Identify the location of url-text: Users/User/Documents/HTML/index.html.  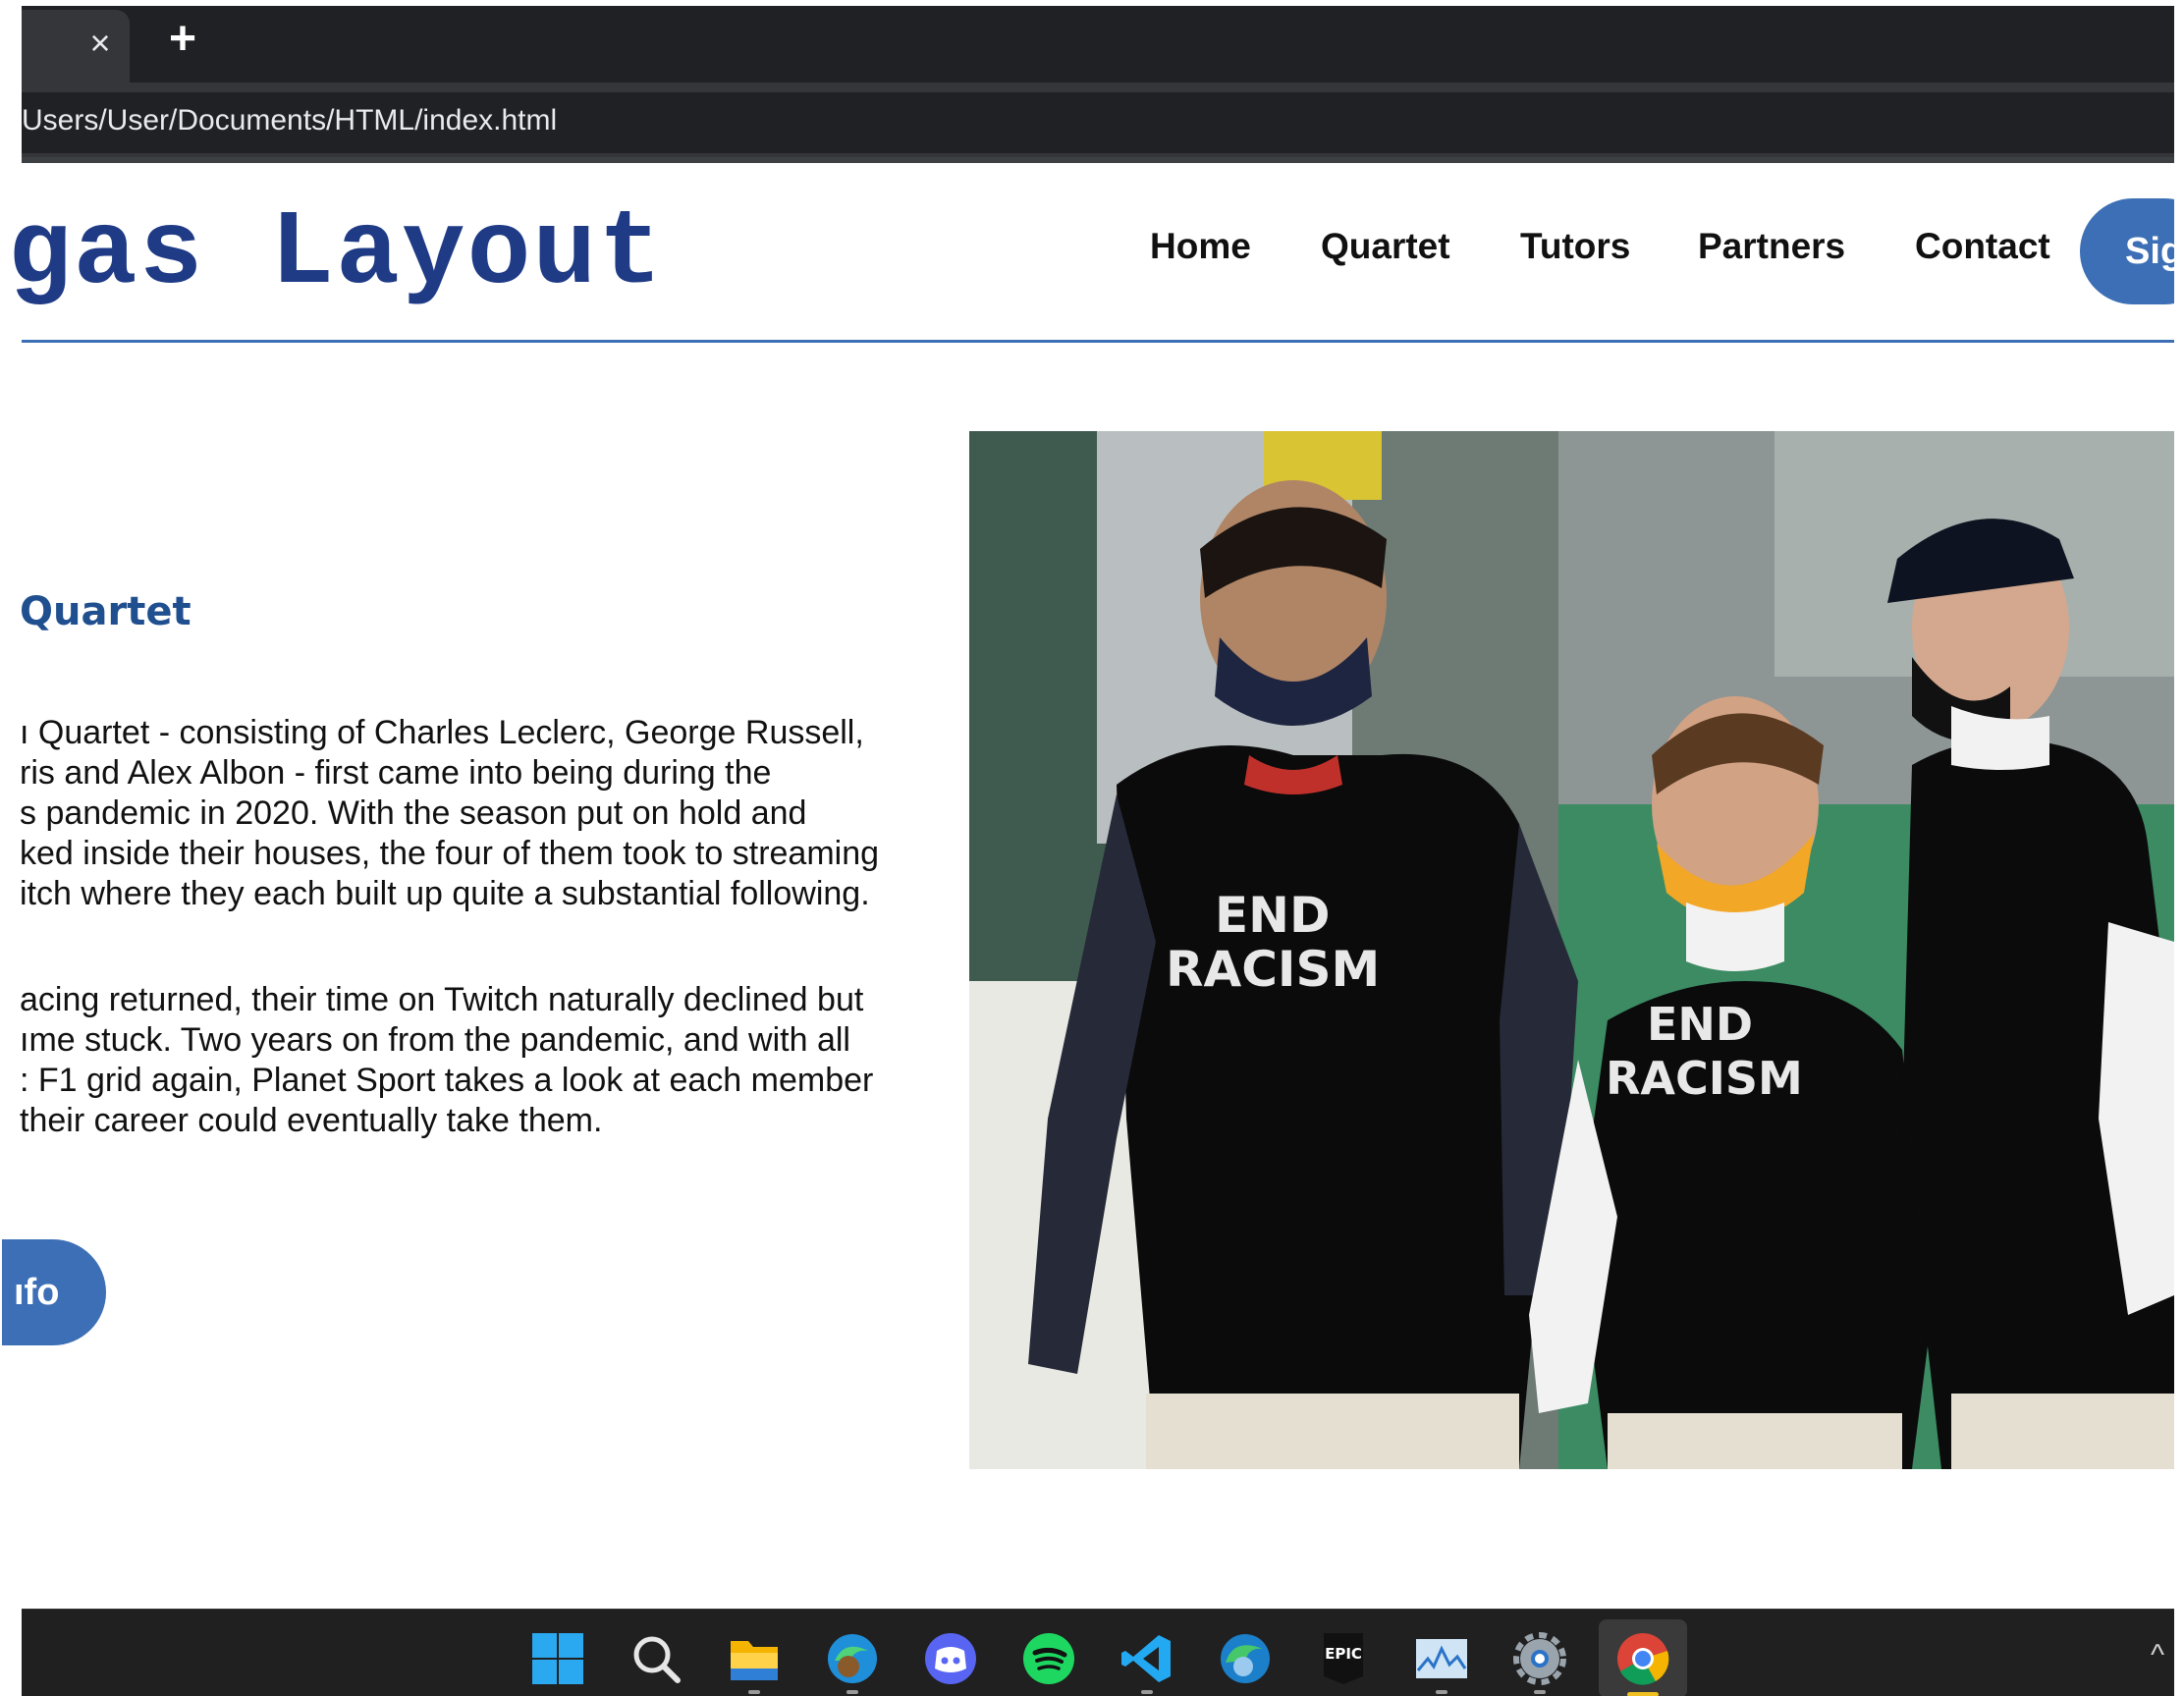
(290, 120).